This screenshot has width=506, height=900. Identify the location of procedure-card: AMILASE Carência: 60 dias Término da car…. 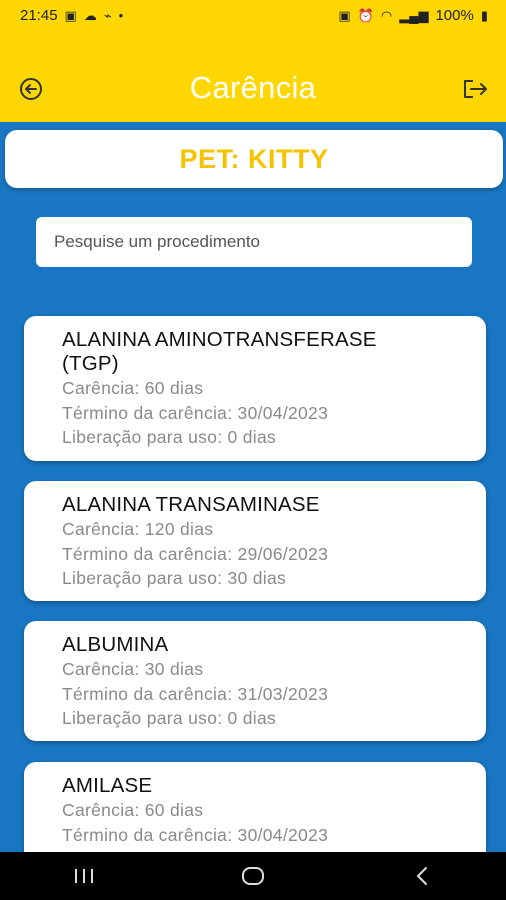
(255, 807).